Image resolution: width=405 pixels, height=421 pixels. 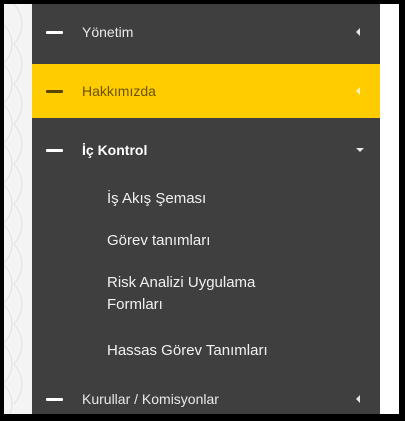 I want to click on right-margin, so click(x=389, y=209).